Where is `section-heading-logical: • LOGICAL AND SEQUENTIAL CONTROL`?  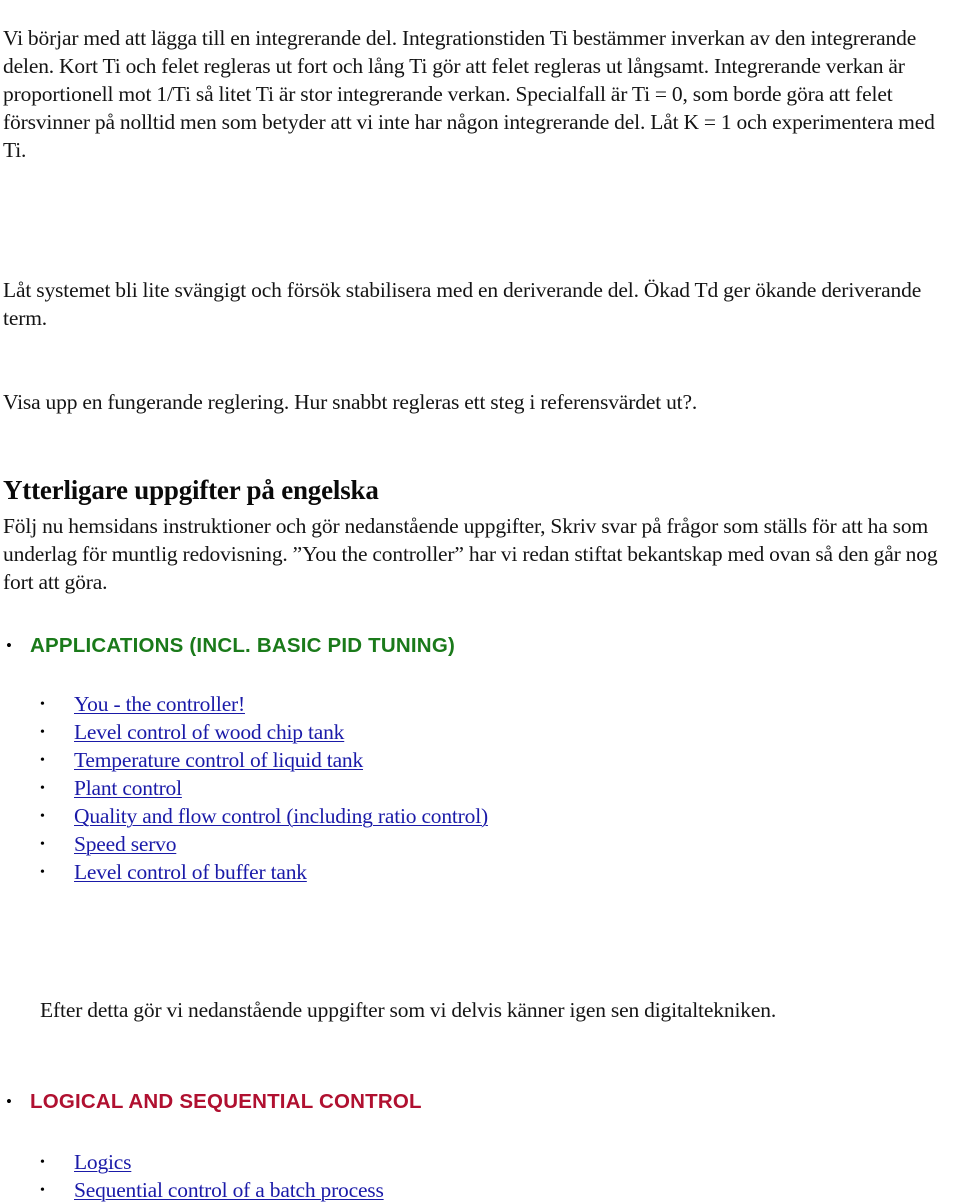
section-heading-logical: • LOGICAL AND SEQUENTIAL CONTROL is located at coordinates (476, 1102).